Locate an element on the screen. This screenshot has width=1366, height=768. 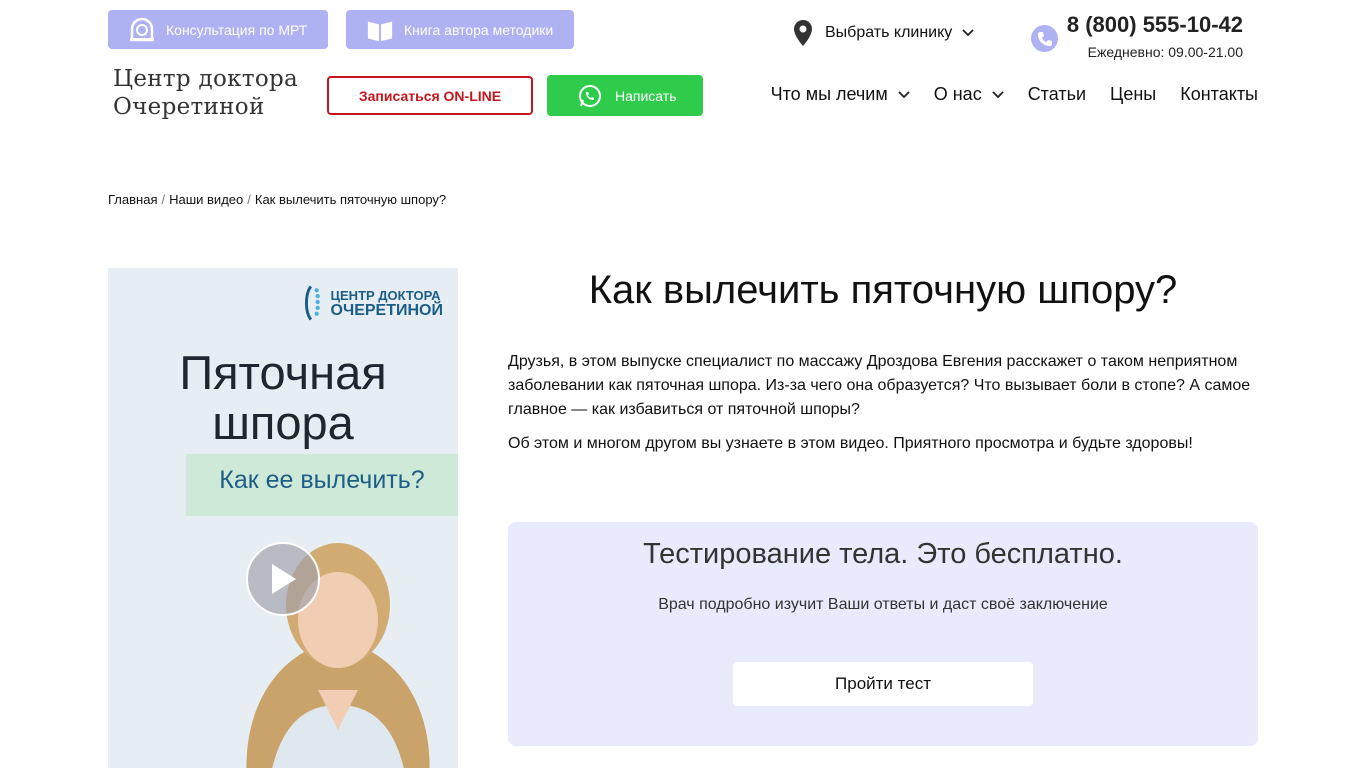
breadcrumb-current: Как вылечить пяточную шпору? is located at coordinates (350, 199).